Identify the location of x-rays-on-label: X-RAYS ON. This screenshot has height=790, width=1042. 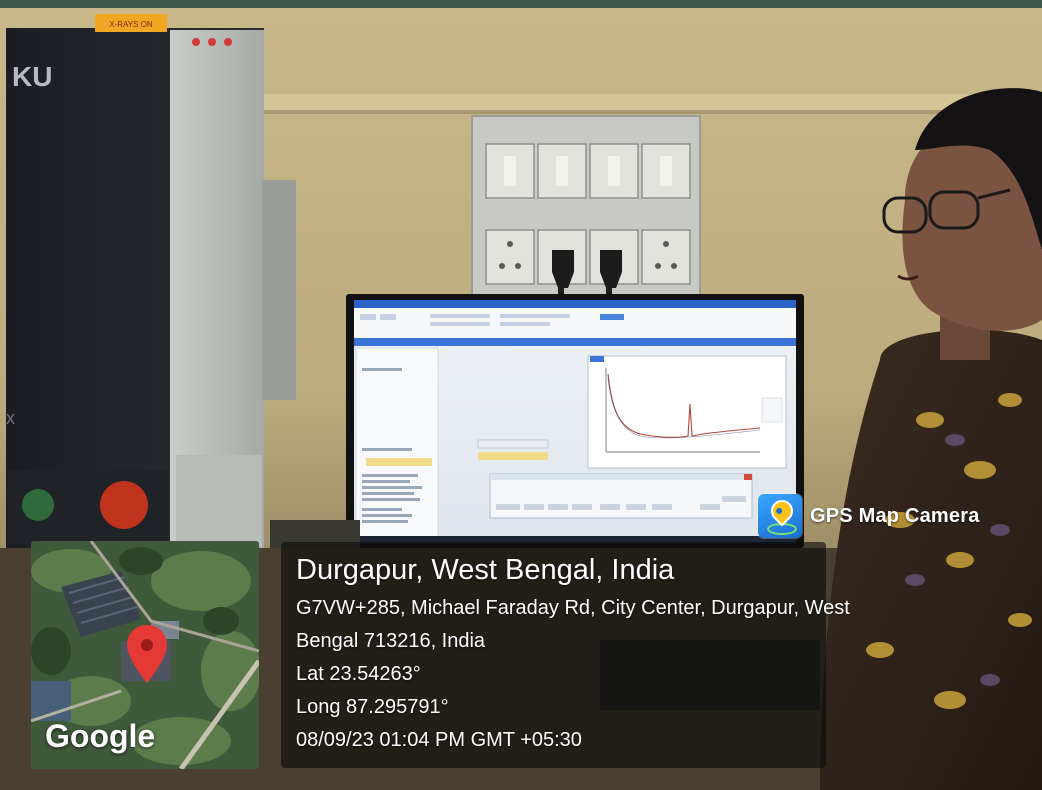
(131, 24).